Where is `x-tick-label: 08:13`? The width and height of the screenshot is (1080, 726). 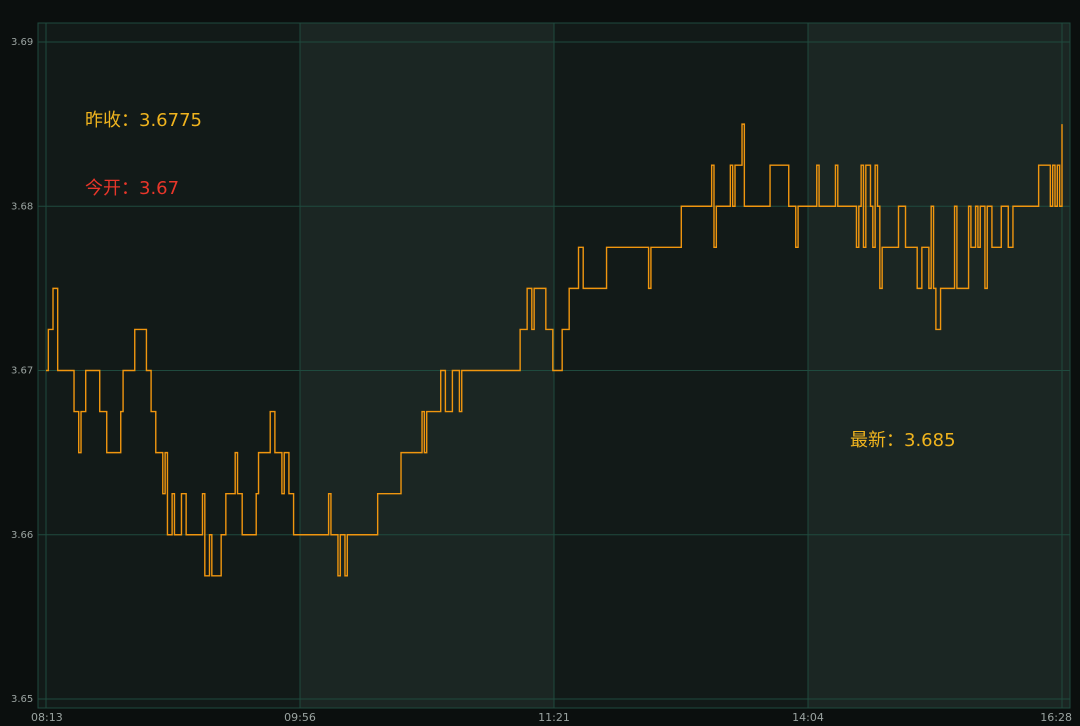
x-tick-label: 08:13 is located at coordinates (47, 717).